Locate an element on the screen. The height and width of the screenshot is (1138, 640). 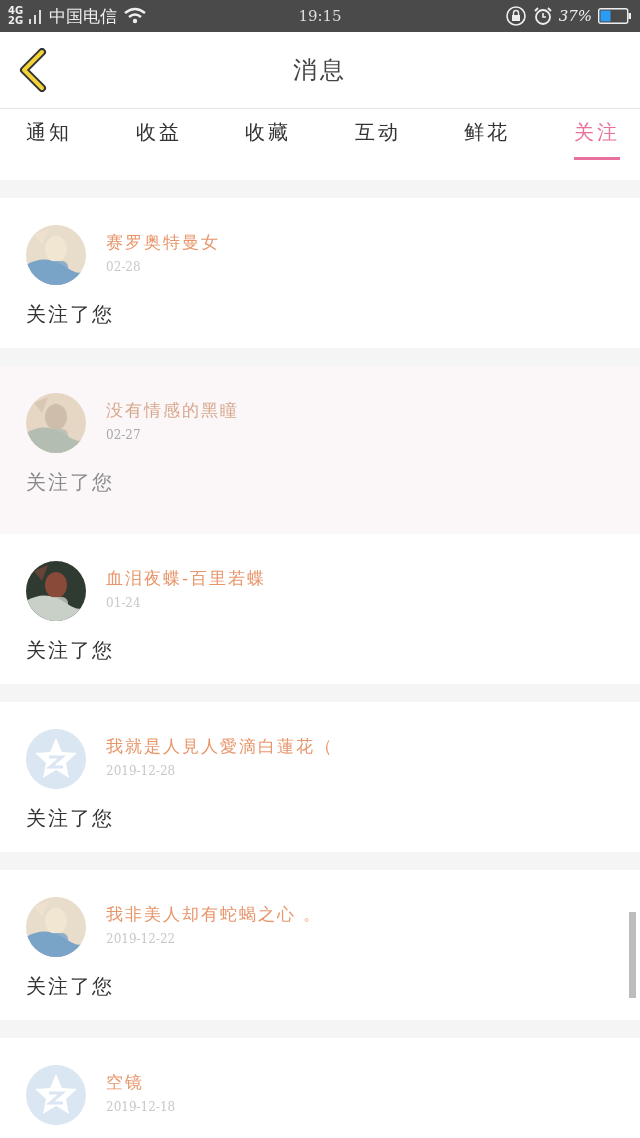
back-icon is located at coordinates (33, 70).